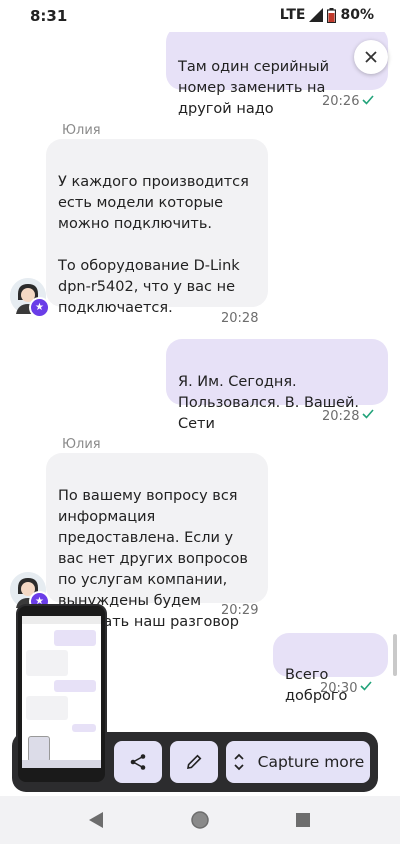  What do you see at coordinates (240, 610) in the screenshot?
I see `message-time: 20:29` at bounding box center [240, 610].